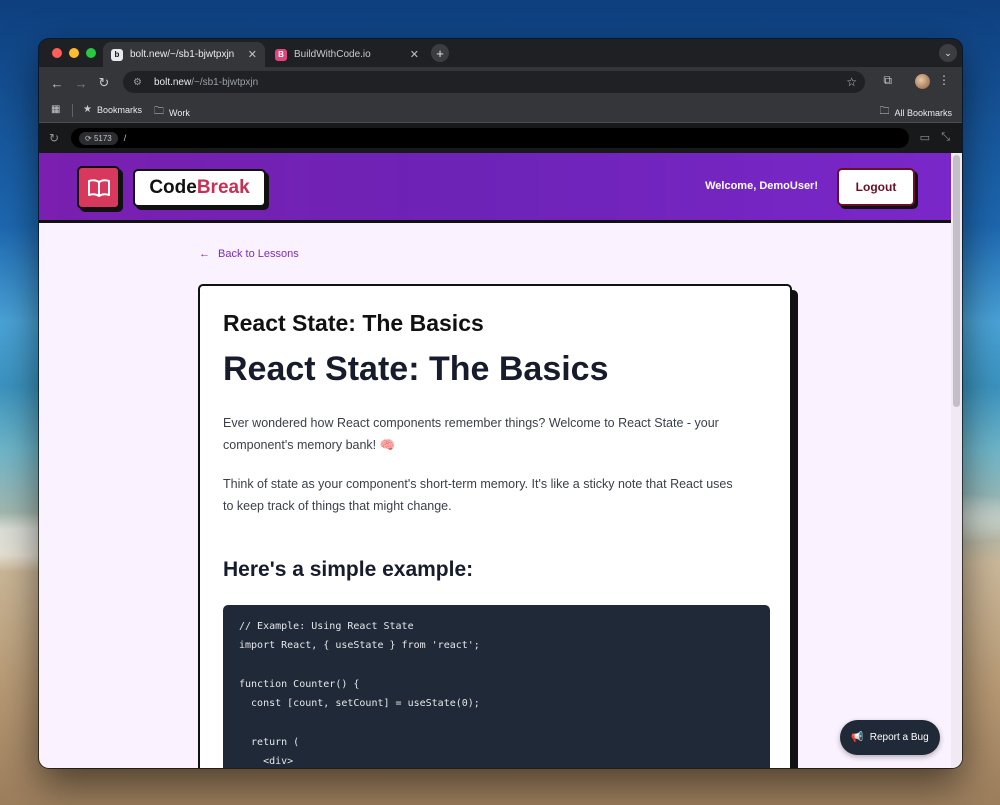 The width and height of the screenshot is (1000, 805). I want to click on forward-arrow-icon: →, so click(81, 83).